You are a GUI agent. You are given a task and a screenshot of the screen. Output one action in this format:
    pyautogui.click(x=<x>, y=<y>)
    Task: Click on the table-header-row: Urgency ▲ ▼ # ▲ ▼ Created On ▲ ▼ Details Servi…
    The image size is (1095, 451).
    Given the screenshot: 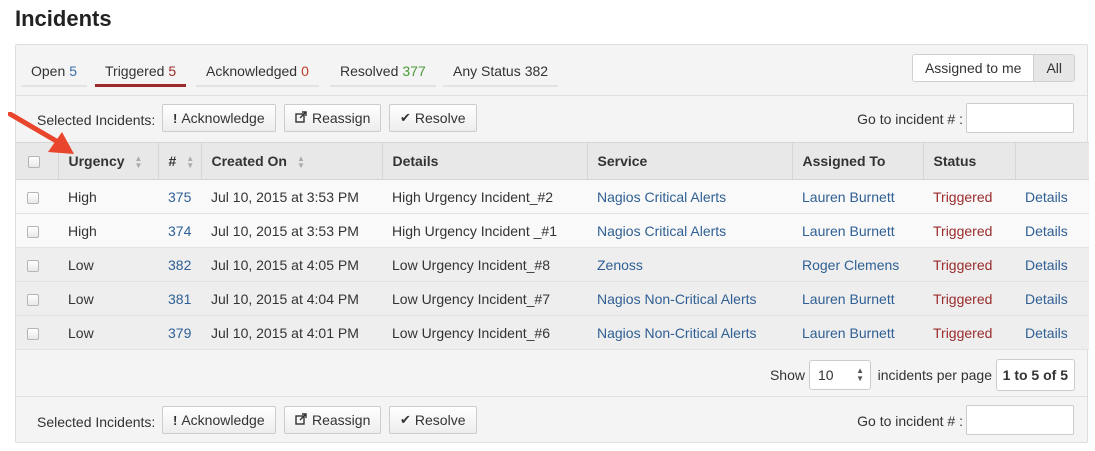 What is the action you would take?
    pyautogui.click(x=552, y=161)
    